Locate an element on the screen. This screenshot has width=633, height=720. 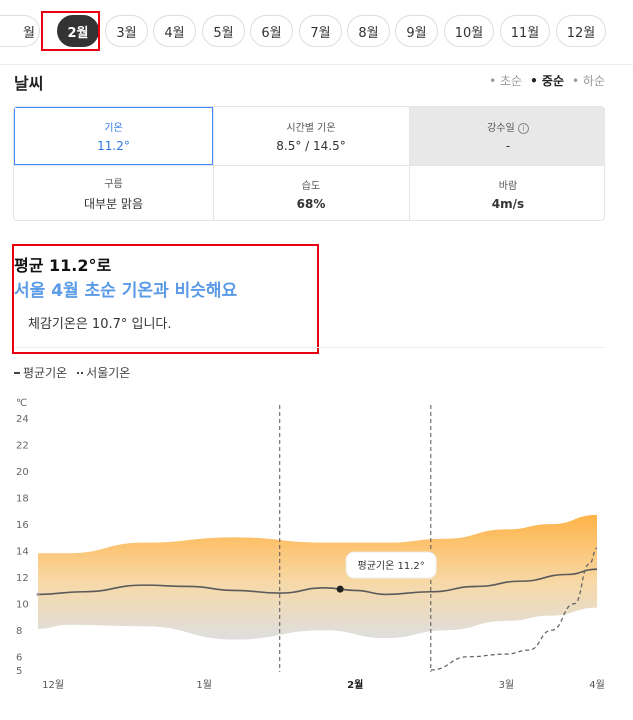
temp-cell: 기온 11.2° is located at coordinates (113, 136).